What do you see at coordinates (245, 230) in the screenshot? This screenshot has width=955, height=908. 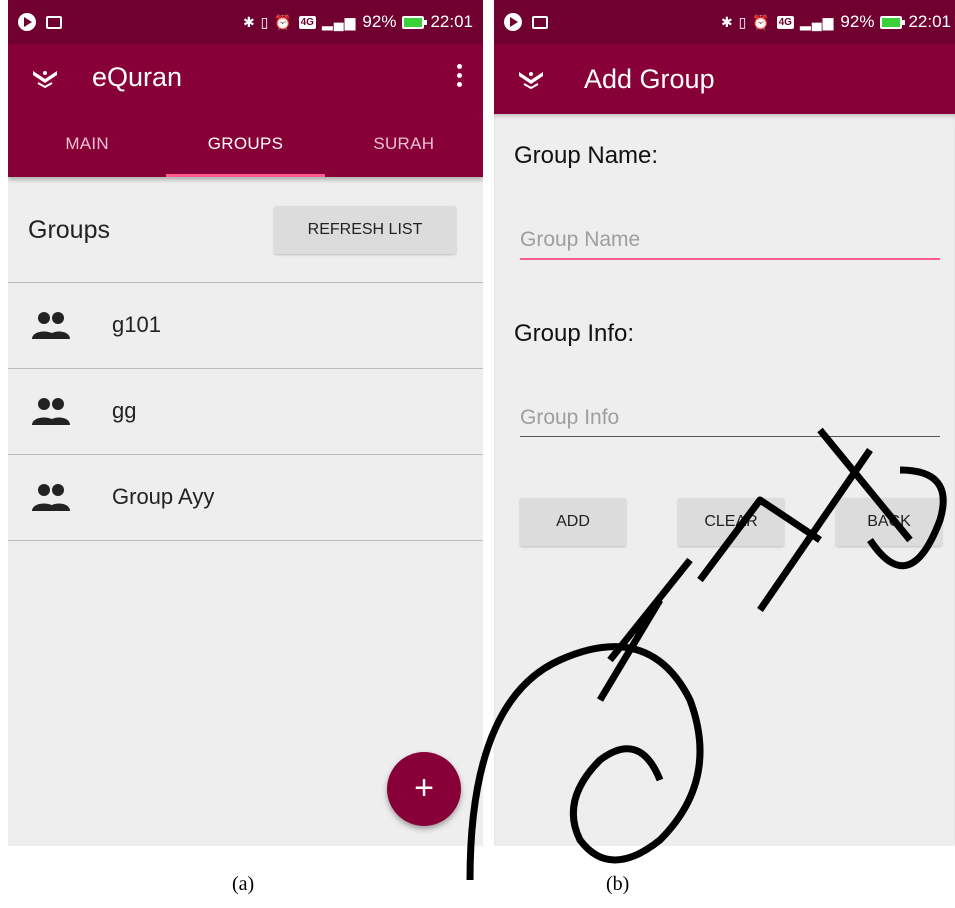 I see `groups-header: Groups REFRESH LIST` at bounding box center [245, 230].